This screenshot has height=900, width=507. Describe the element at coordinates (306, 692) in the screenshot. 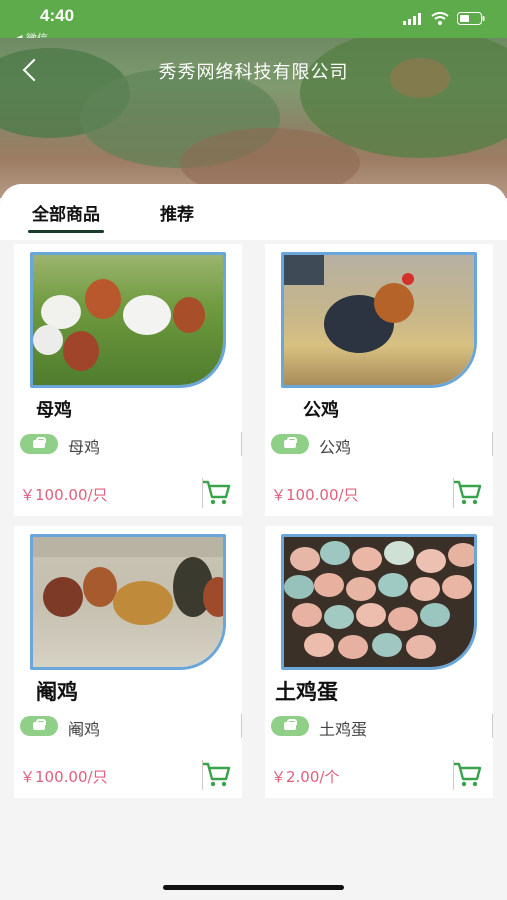

I see `product-name: 土鸡蛋` at that location.